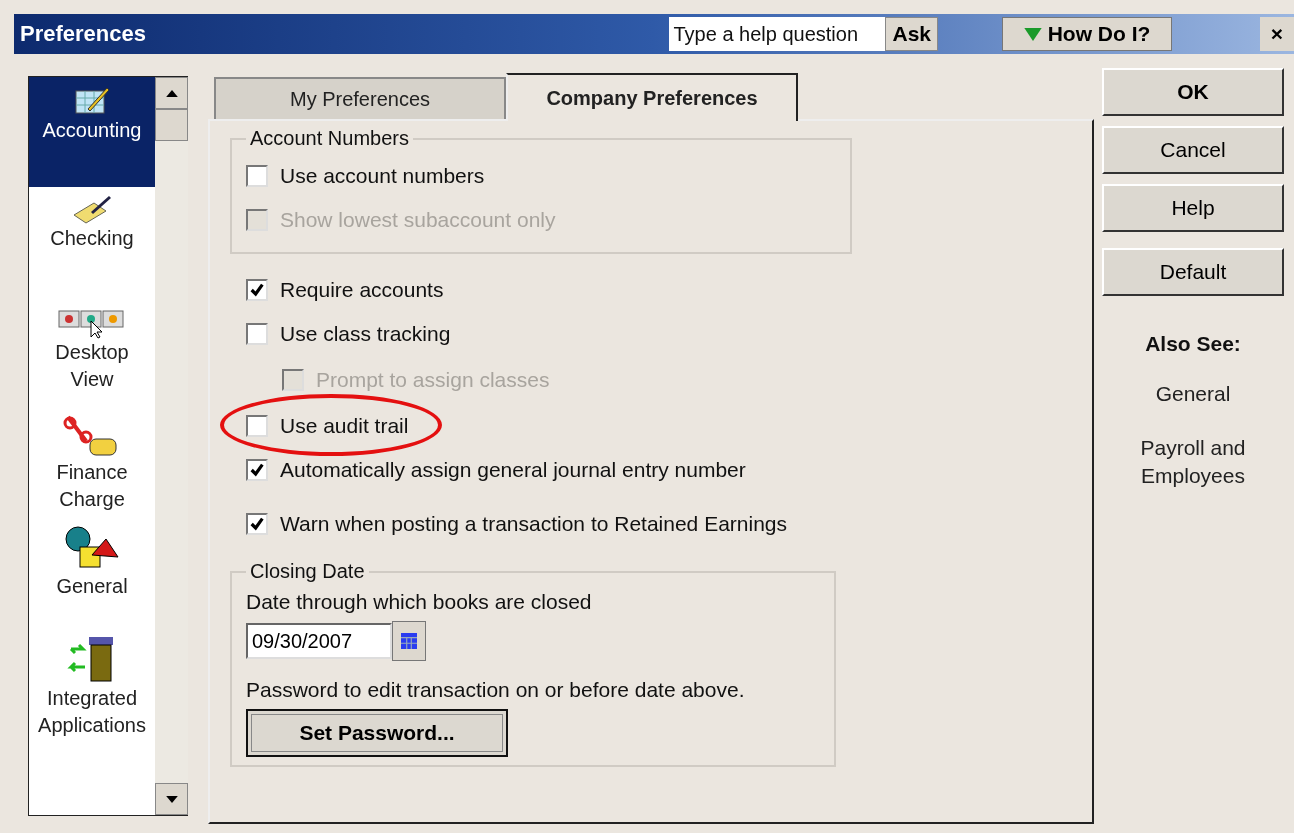  I want to click on up-arrow-icon, so click(171, 93).